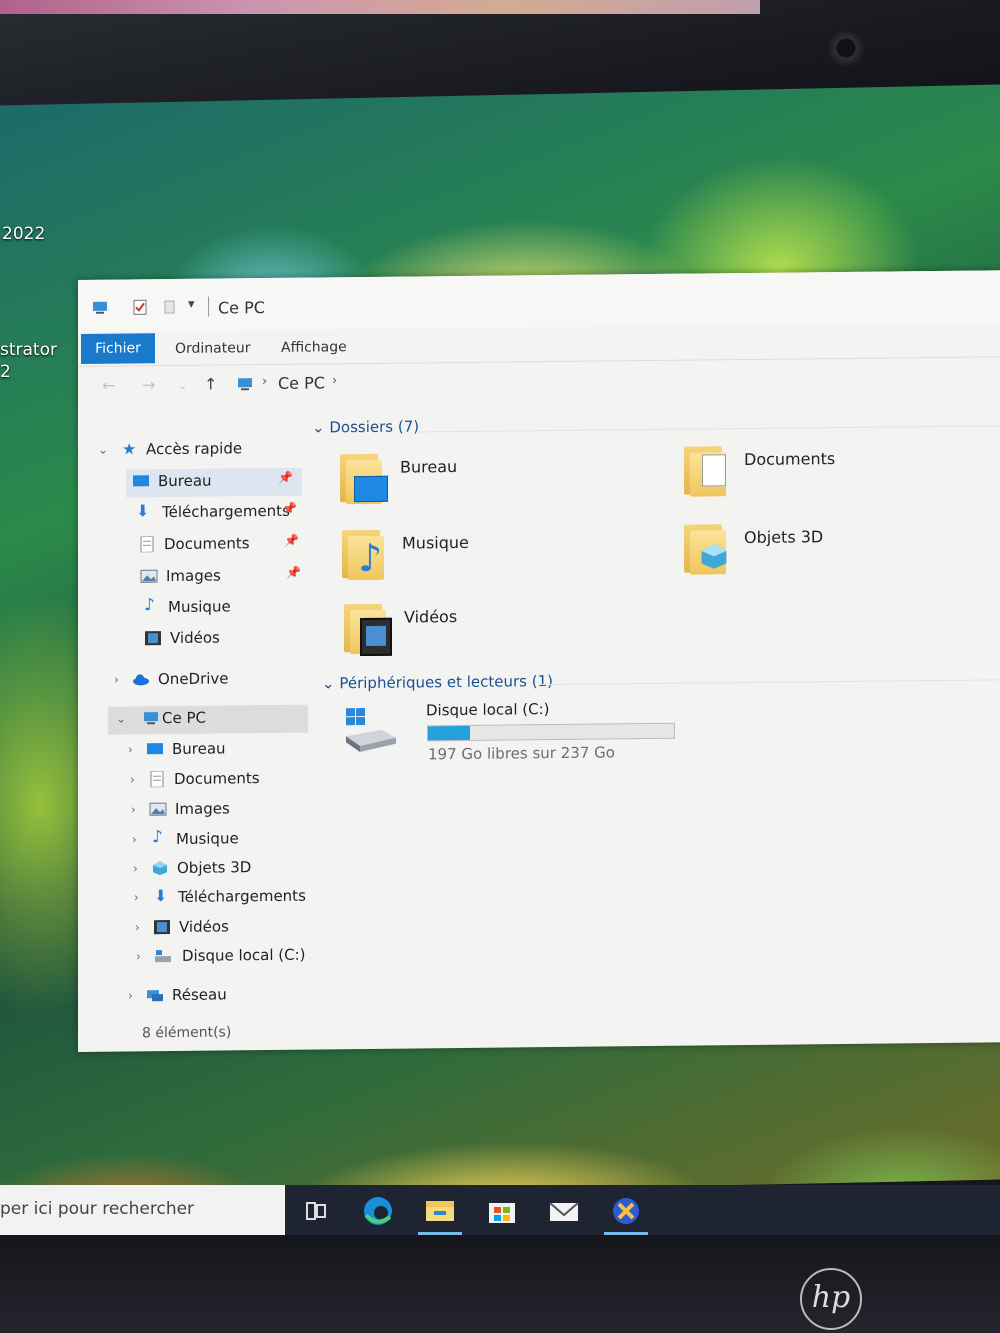 This screenshot has height=1333, width=1000. I want to click on edge-browser-icon, so click(378, 1211).